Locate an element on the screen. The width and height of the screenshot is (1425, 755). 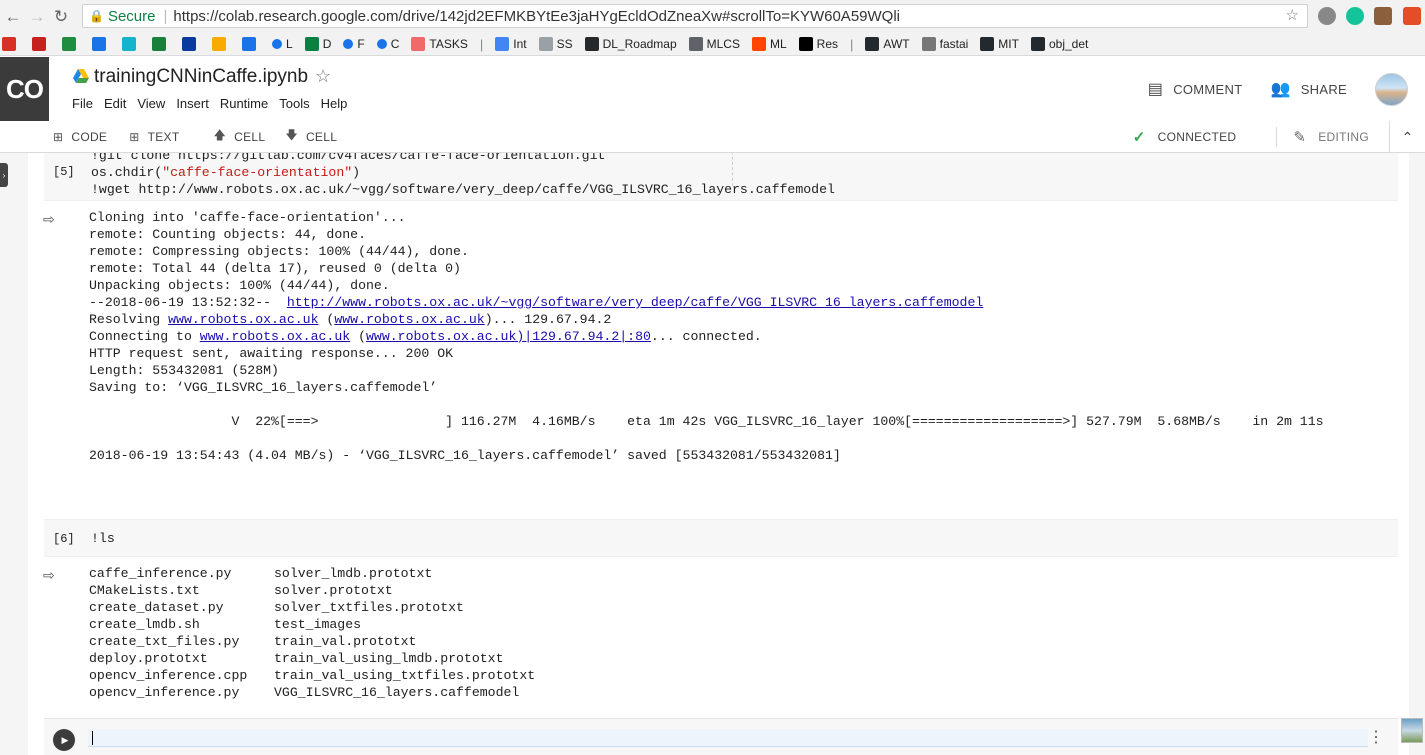
move-cell-down-label: CELL is located at coordinates (321, 136).